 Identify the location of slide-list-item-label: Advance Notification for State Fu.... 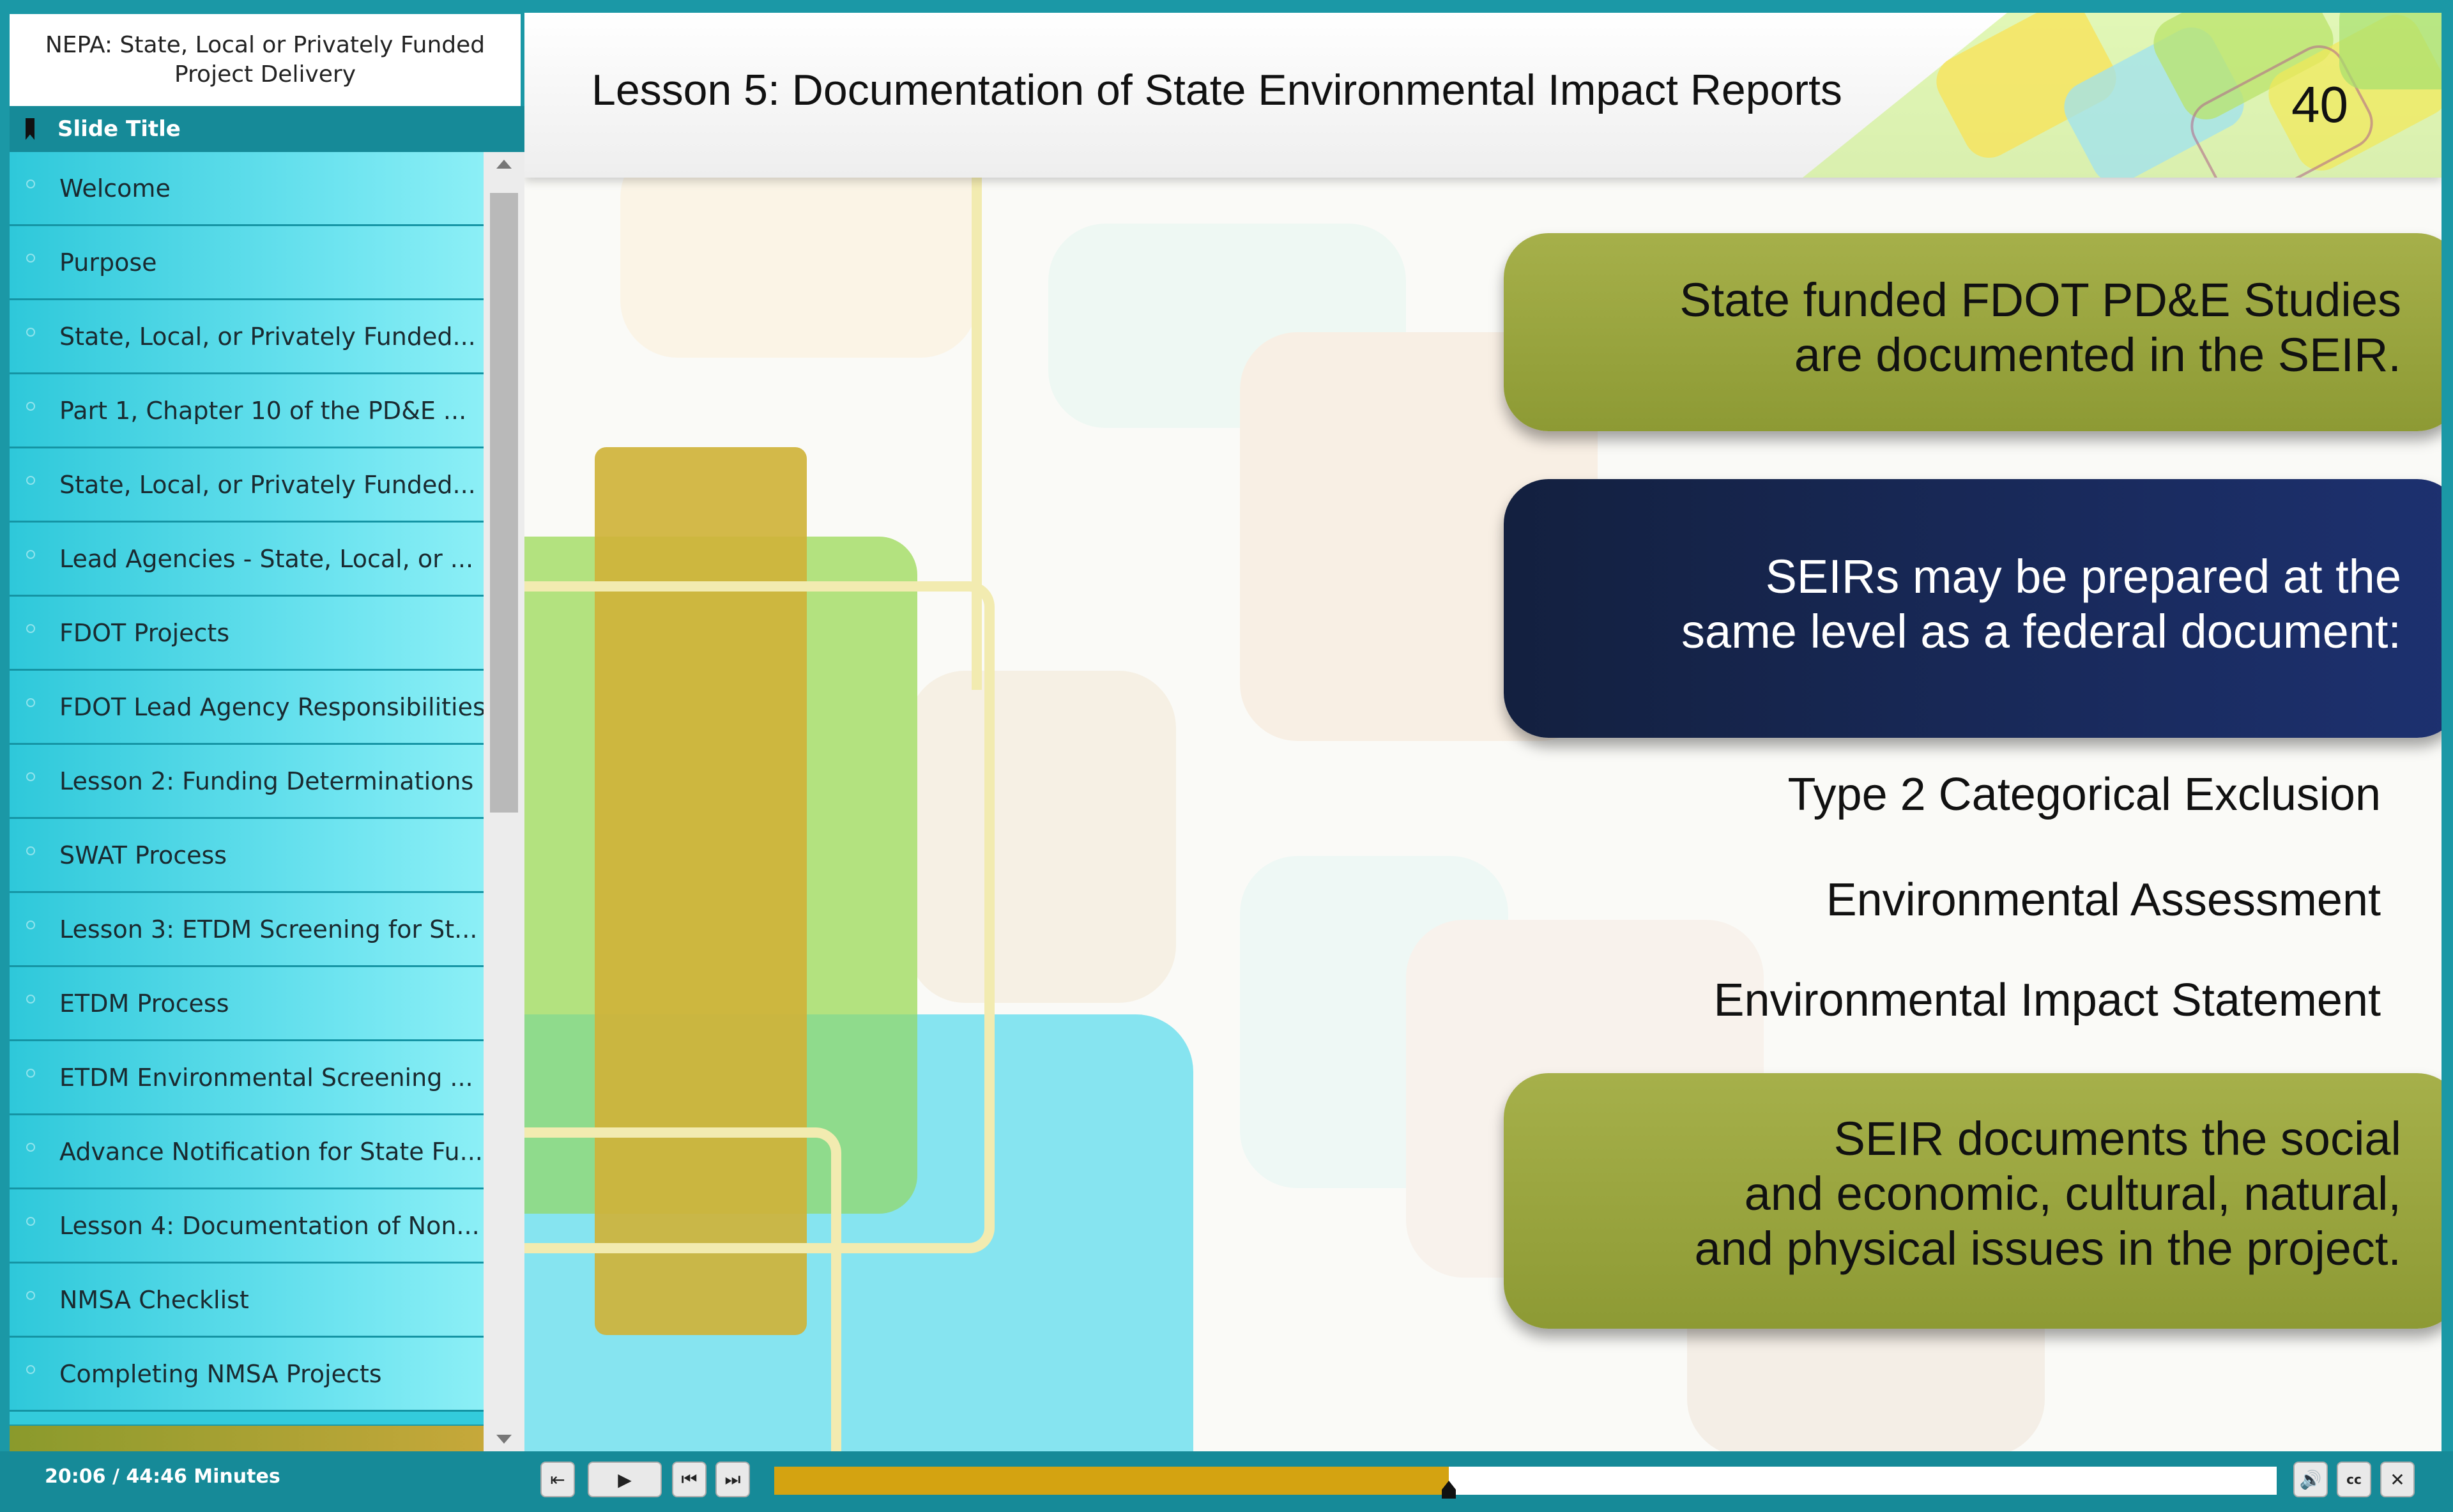
(271, 1151).